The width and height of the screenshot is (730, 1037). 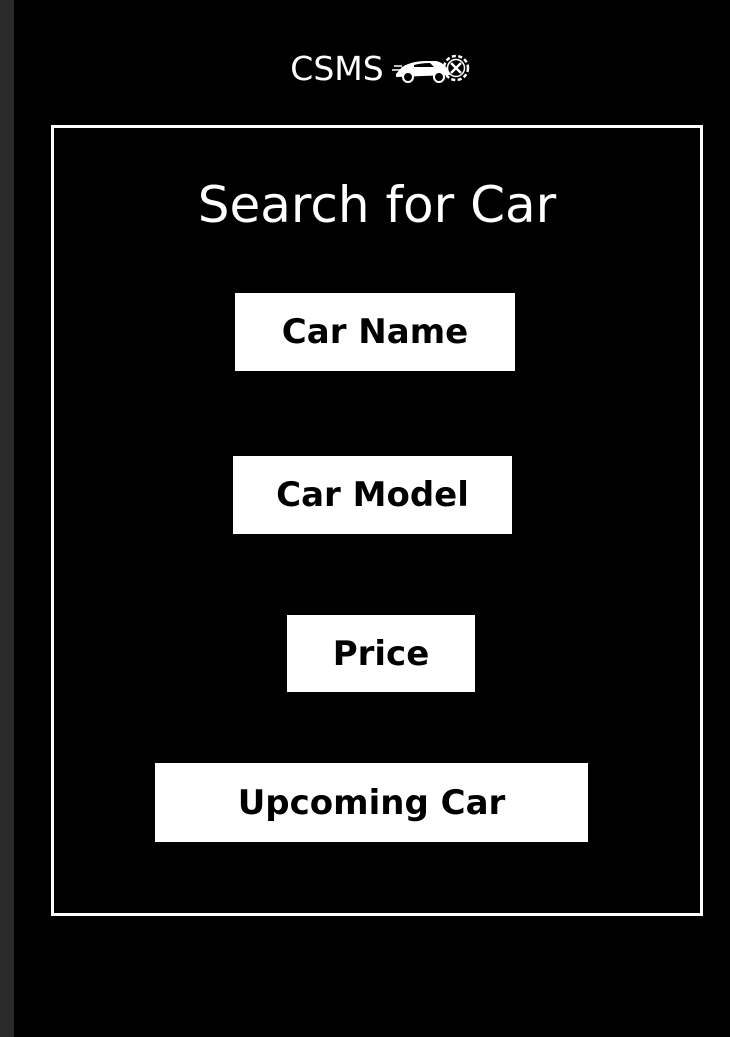 What do you see at coordinates (381, 653) in the screenshot?
I see `price-button: Price` at bounding box center [381, 653].